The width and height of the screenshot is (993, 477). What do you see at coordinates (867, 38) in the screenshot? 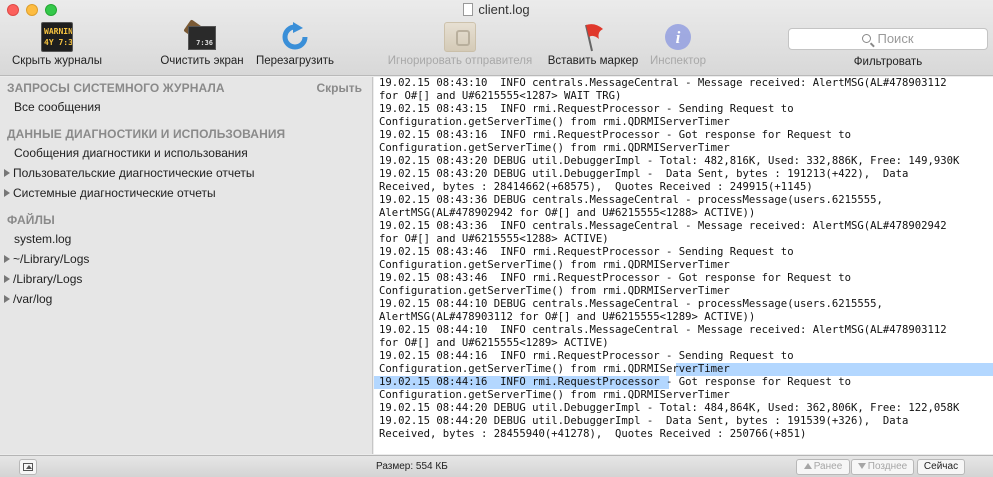
I see `search-icon` at bounding box center [867, 38].